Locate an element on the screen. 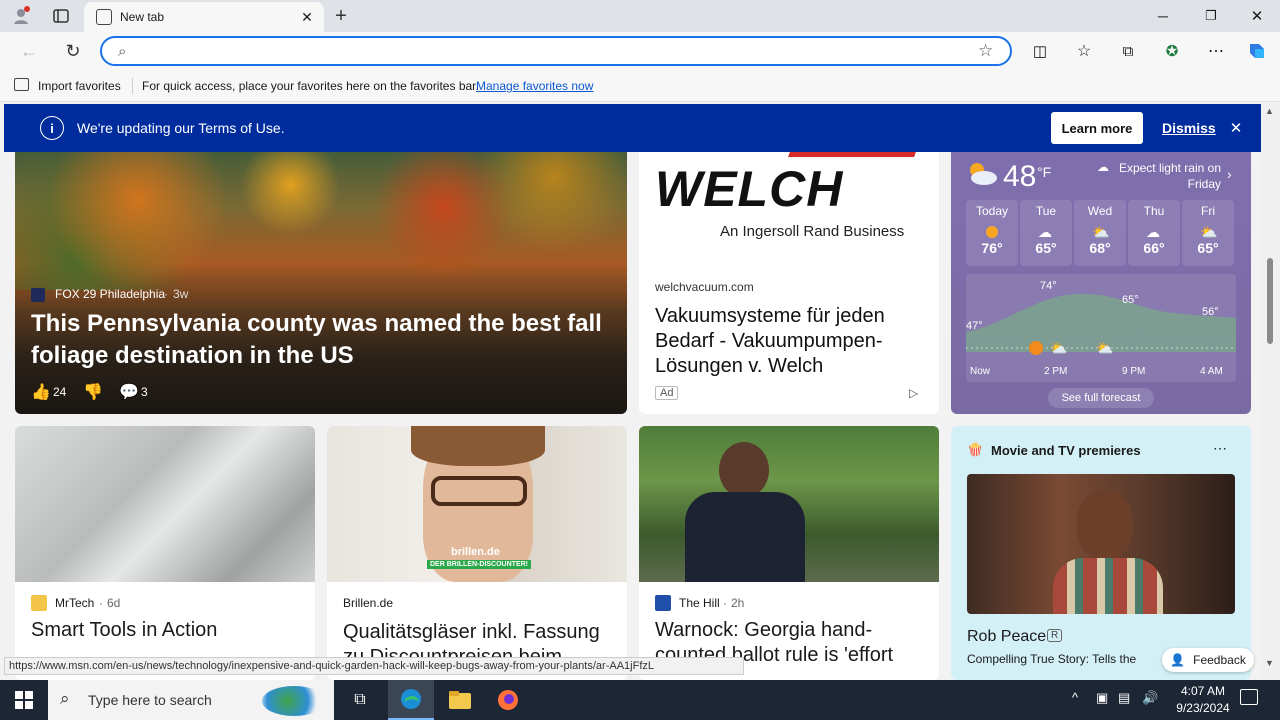  split-screen-icon: ◫ is located at coordinates (1040, 51).